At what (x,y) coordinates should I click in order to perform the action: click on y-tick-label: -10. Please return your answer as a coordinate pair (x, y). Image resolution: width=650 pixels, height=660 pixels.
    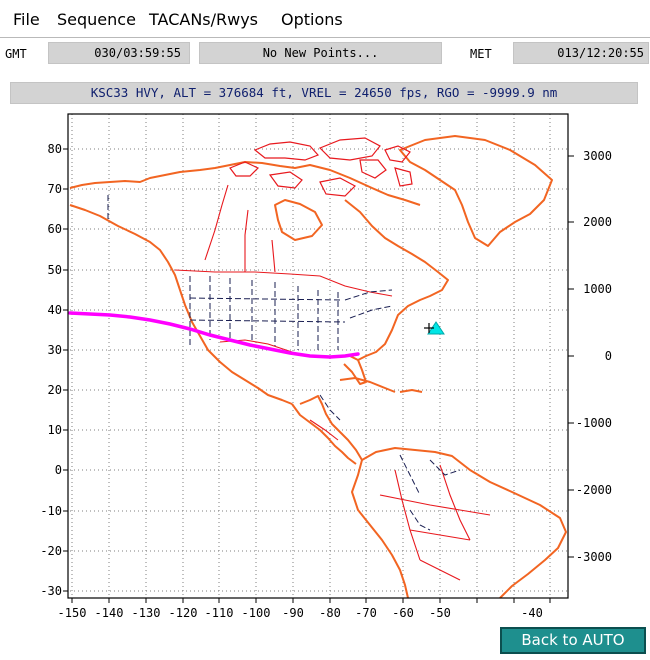
    Looking at the image, I should click on (51, 511).